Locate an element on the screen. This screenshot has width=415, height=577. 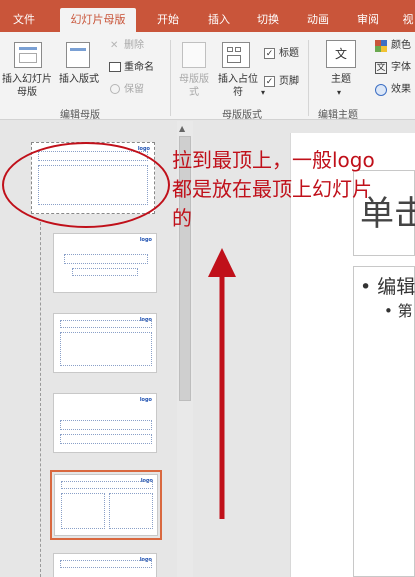
annotation-arrow-up-icon is located at coordinates (222, 383).